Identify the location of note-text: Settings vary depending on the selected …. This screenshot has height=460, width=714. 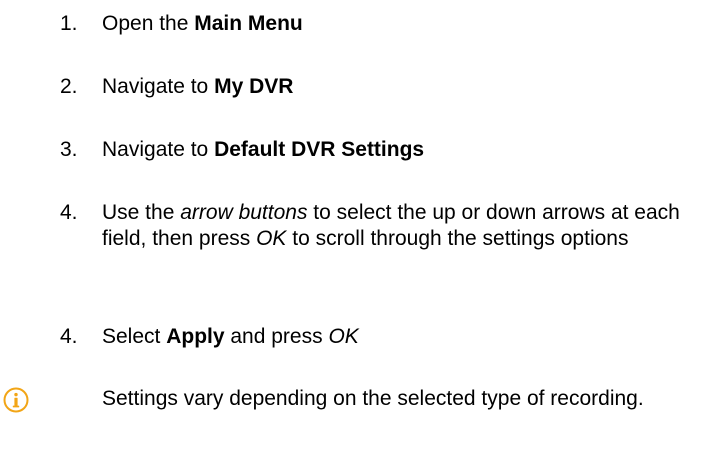
(373, 398).